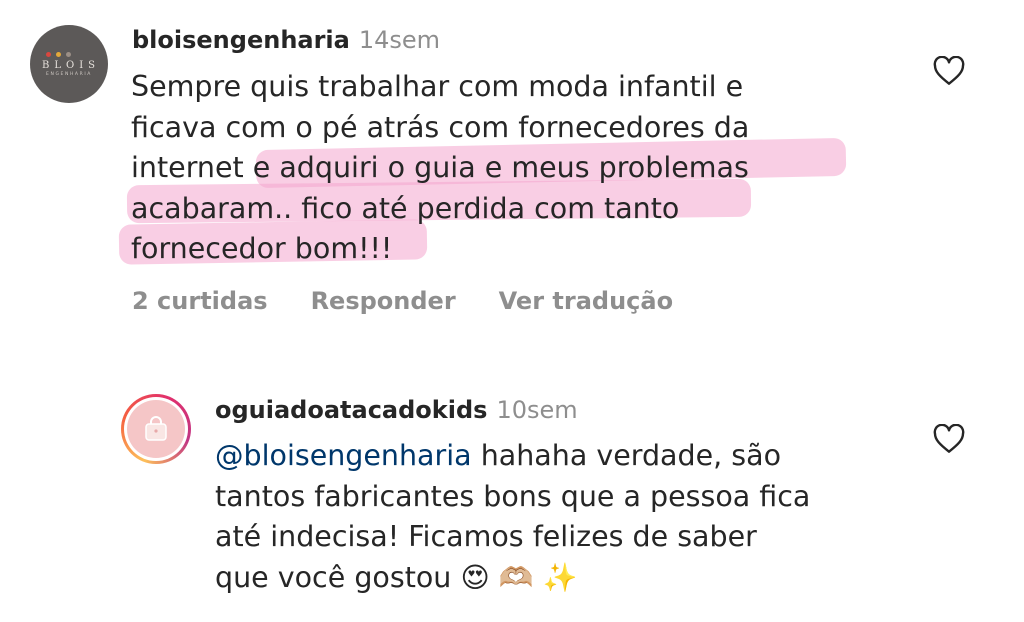 Image resolution: width=1024 pixels, height=622 pixels. Describe the element at coordinates (405, 208) in the screenshot. I see `comment-line: acabaram.. fico até perdida com tanto` at that location.